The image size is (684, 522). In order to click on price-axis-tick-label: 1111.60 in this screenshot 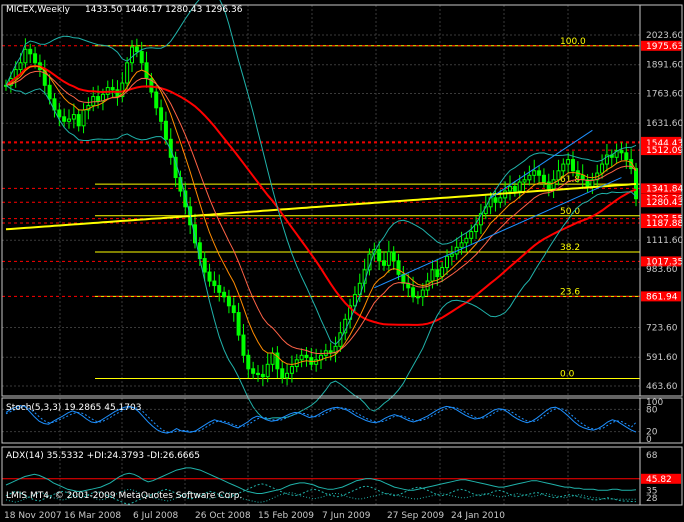, I will do `click(664, 241)`.